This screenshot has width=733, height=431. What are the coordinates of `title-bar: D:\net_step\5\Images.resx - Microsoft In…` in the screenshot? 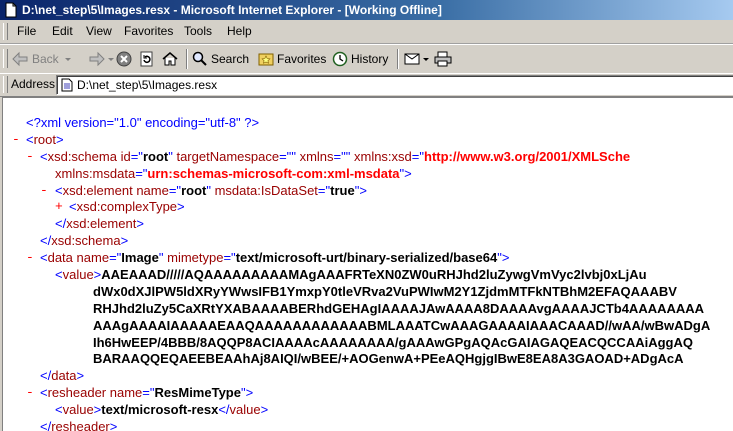 It's located at (366, 10).